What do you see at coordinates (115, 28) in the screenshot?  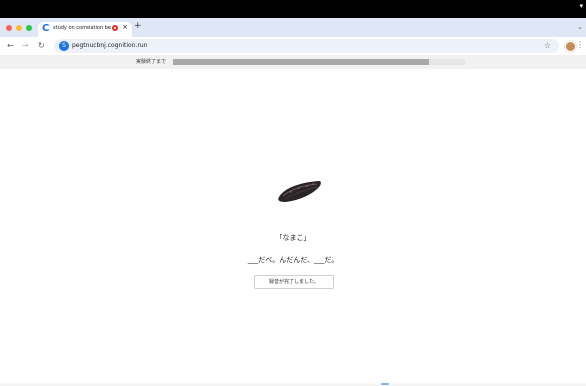 I see `recording-icon` at bounding box center [115, 28].